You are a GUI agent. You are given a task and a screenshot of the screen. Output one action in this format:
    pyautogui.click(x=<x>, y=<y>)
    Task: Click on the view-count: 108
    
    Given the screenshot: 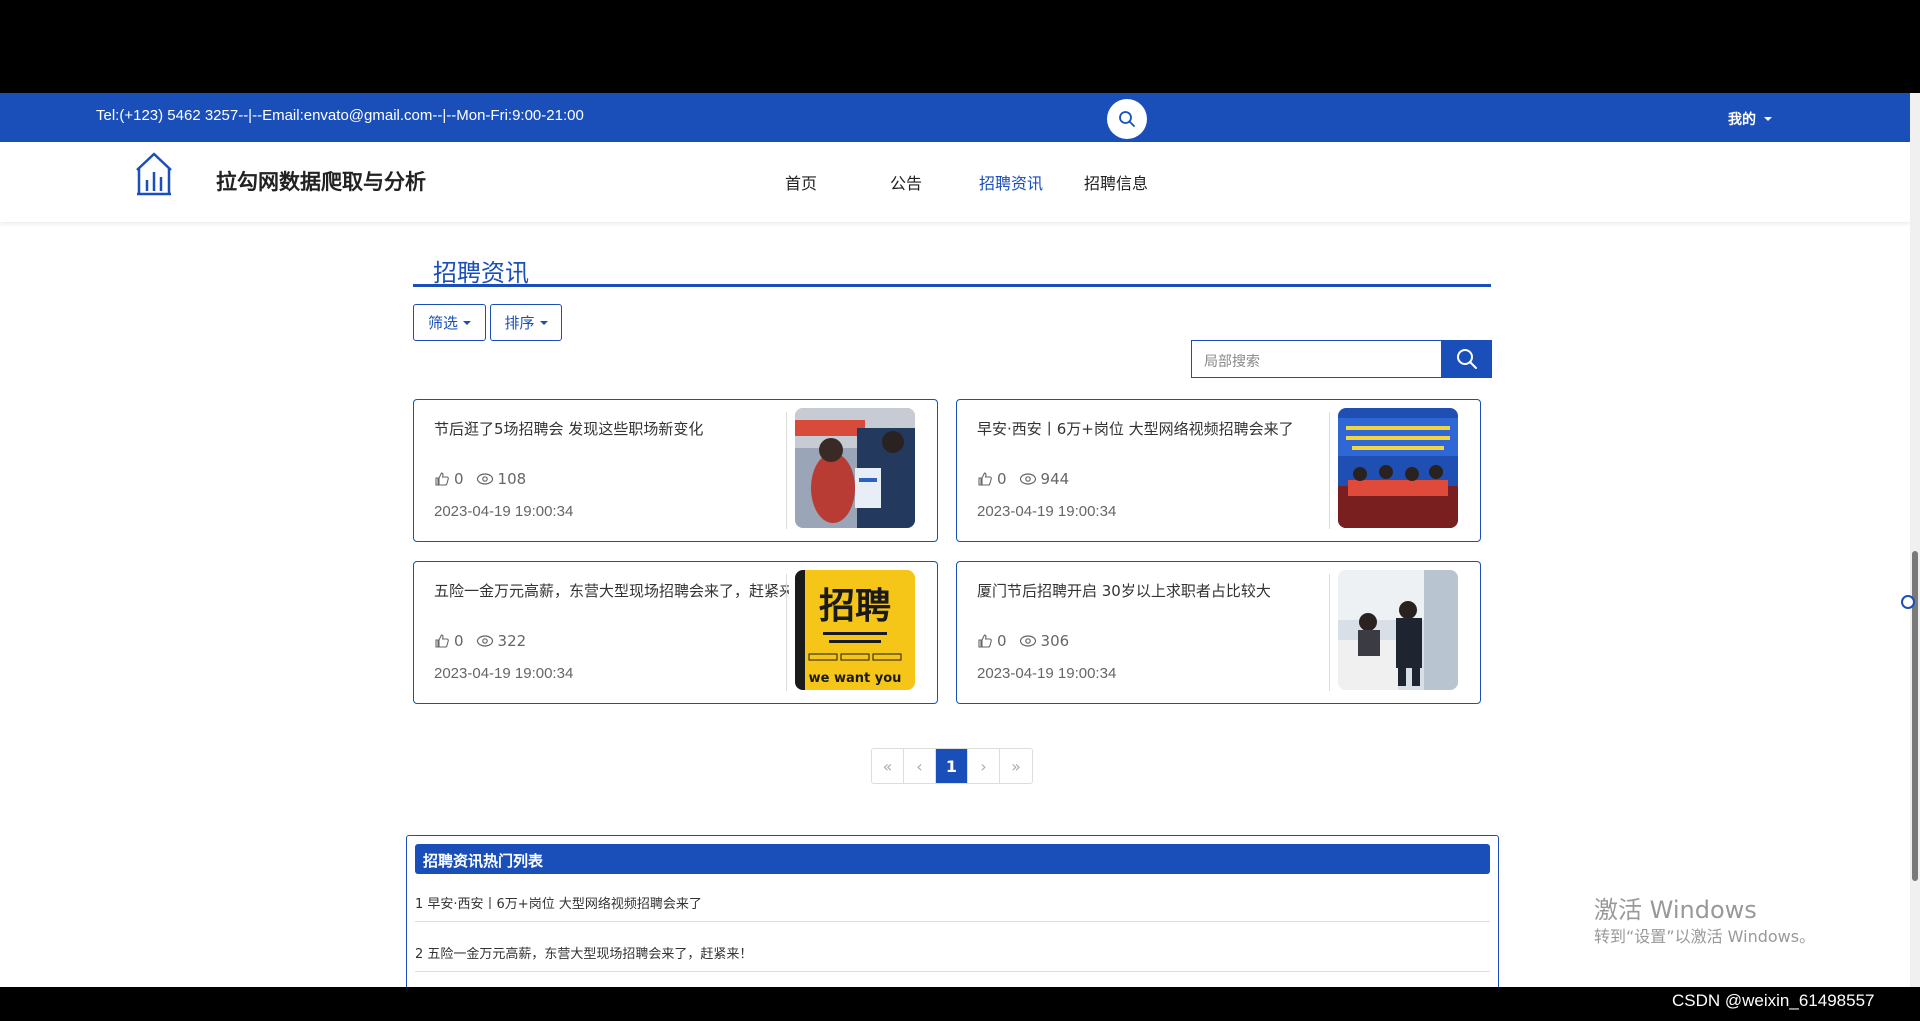 What is the action you would take?
    pyautogui.click(x=501, y=479)
    